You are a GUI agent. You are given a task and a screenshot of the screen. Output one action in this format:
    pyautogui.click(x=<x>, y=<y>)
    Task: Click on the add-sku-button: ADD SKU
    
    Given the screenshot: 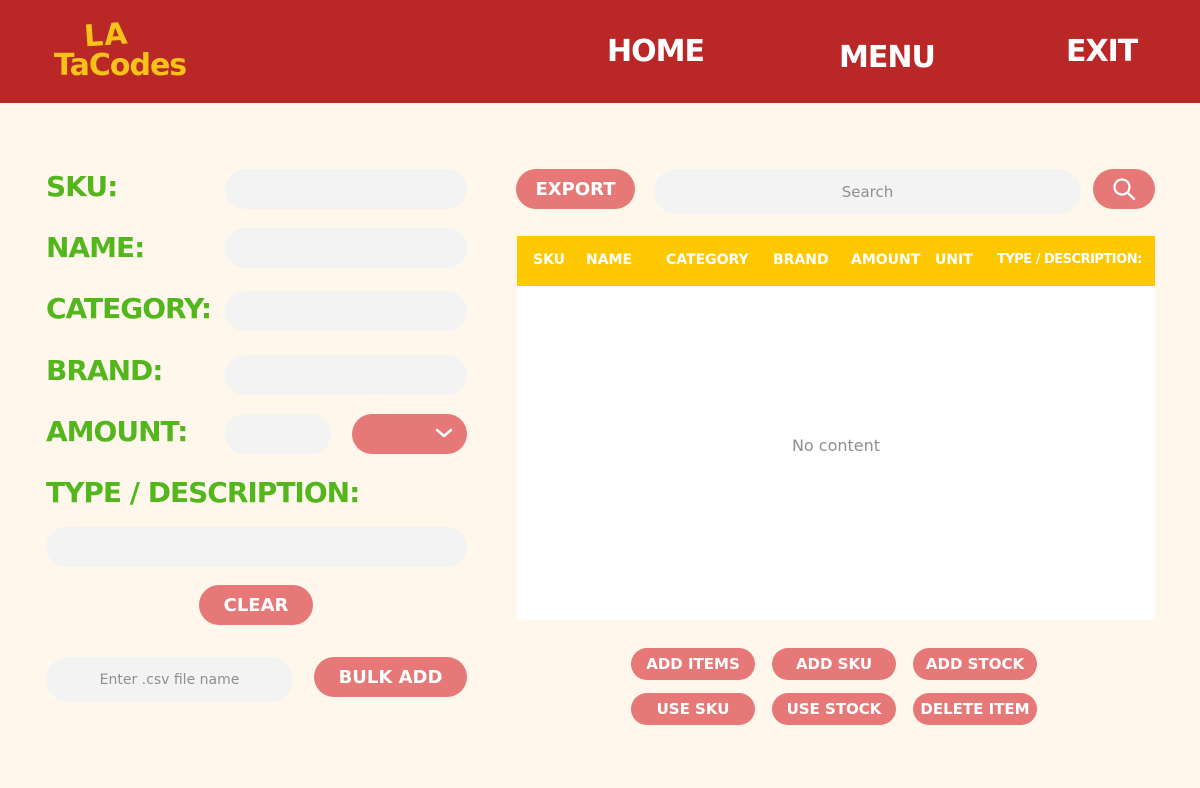 What is the action you would take?
    pyautogui.click(x=834, y=664)
    